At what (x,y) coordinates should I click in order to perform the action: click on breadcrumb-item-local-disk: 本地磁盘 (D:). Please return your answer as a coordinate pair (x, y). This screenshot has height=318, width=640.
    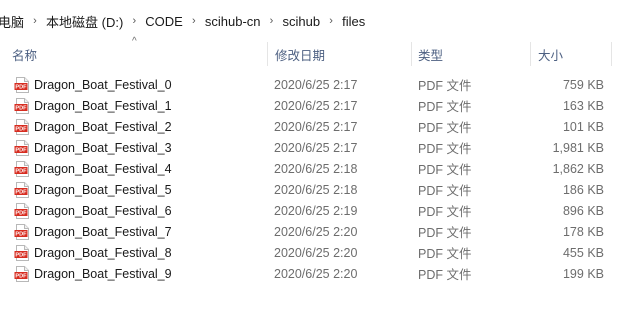
    Looking at the image, I should click on (84, 21).